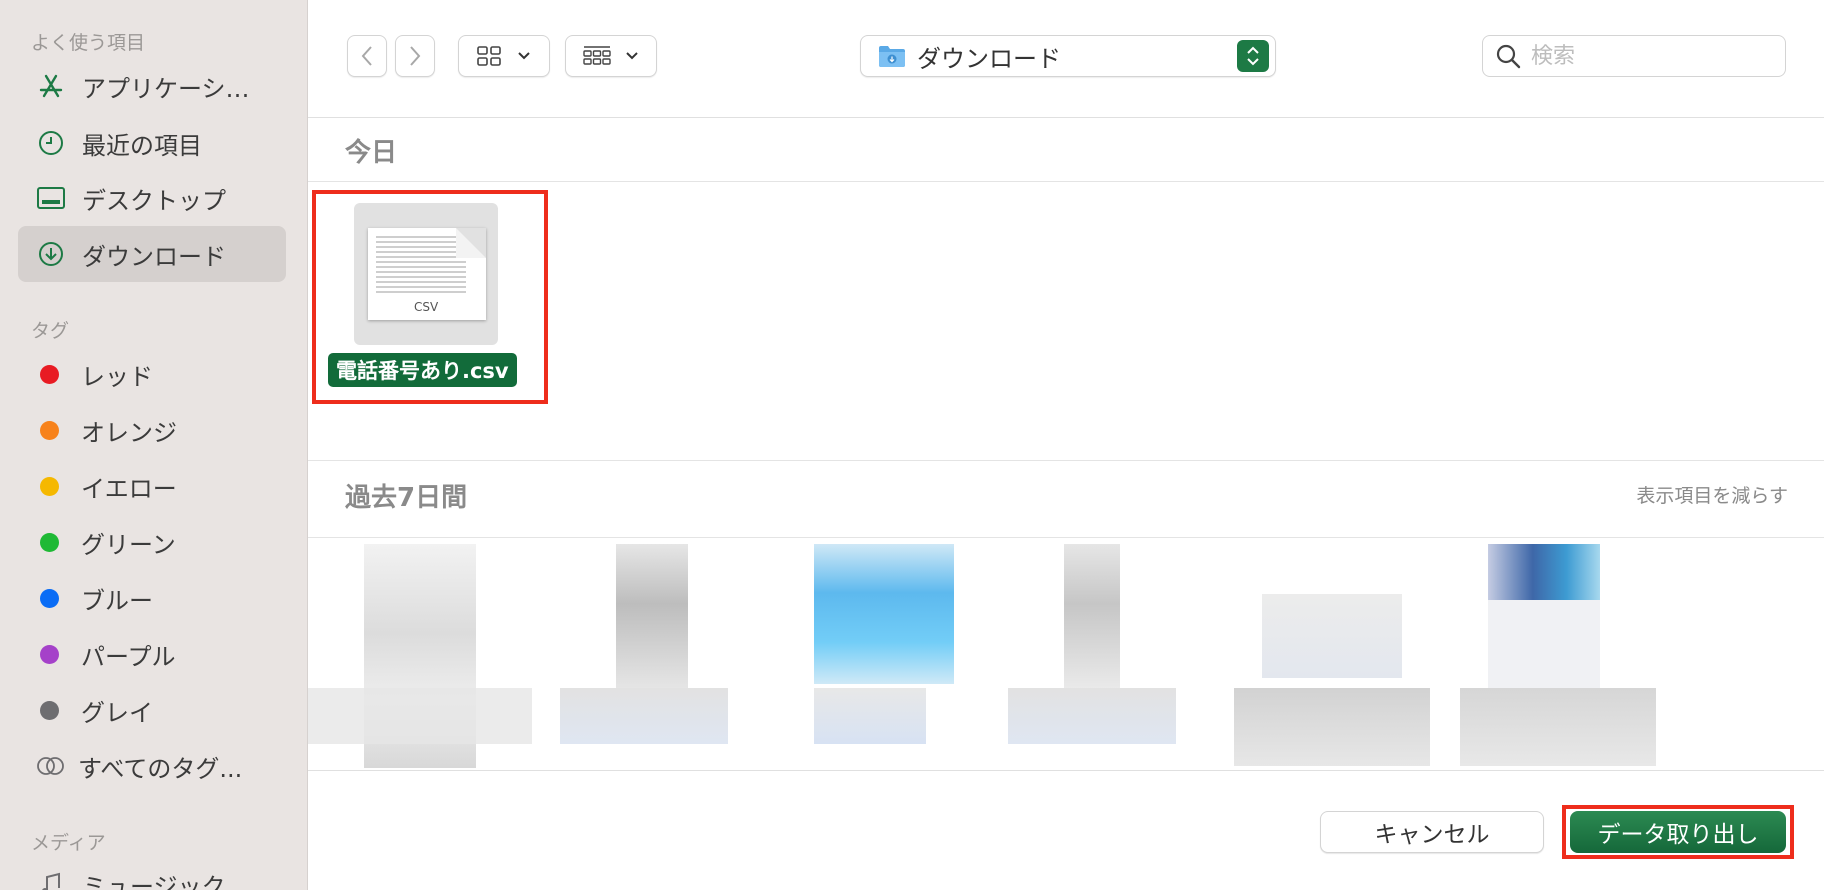 Image resolution: width=1824 pixels, height=890 pixels. I want to click on tag-label: パープル, so click(128, 656).